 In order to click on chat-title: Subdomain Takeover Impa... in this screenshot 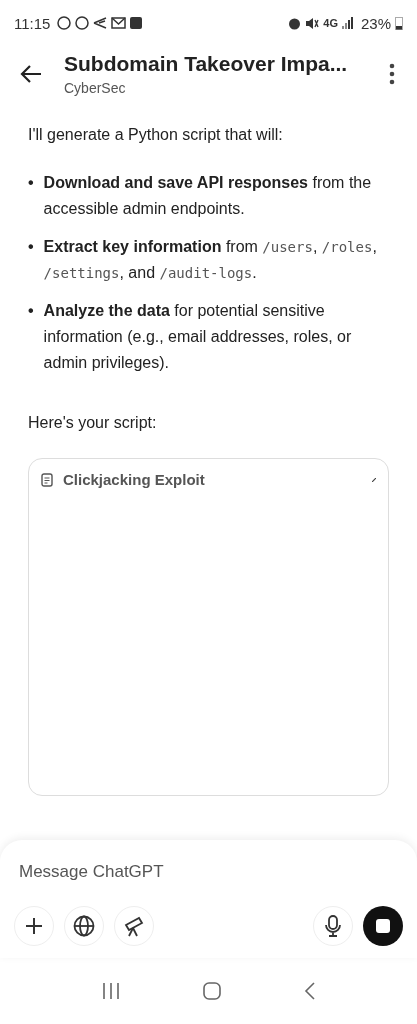, I will do `click(206, 64)`.